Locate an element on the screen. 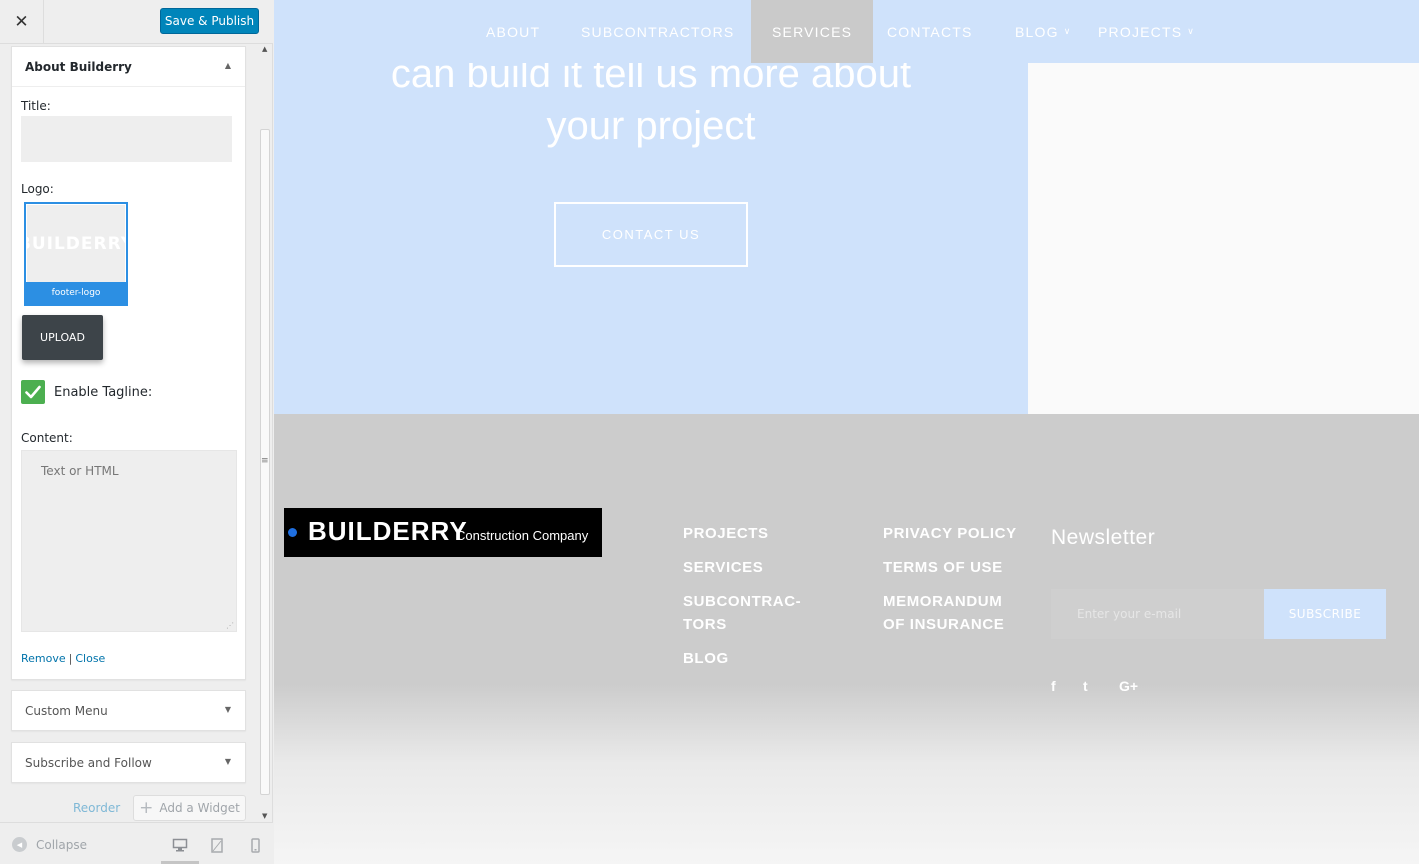  checkmark-icon is located at coordinates (33, 392).